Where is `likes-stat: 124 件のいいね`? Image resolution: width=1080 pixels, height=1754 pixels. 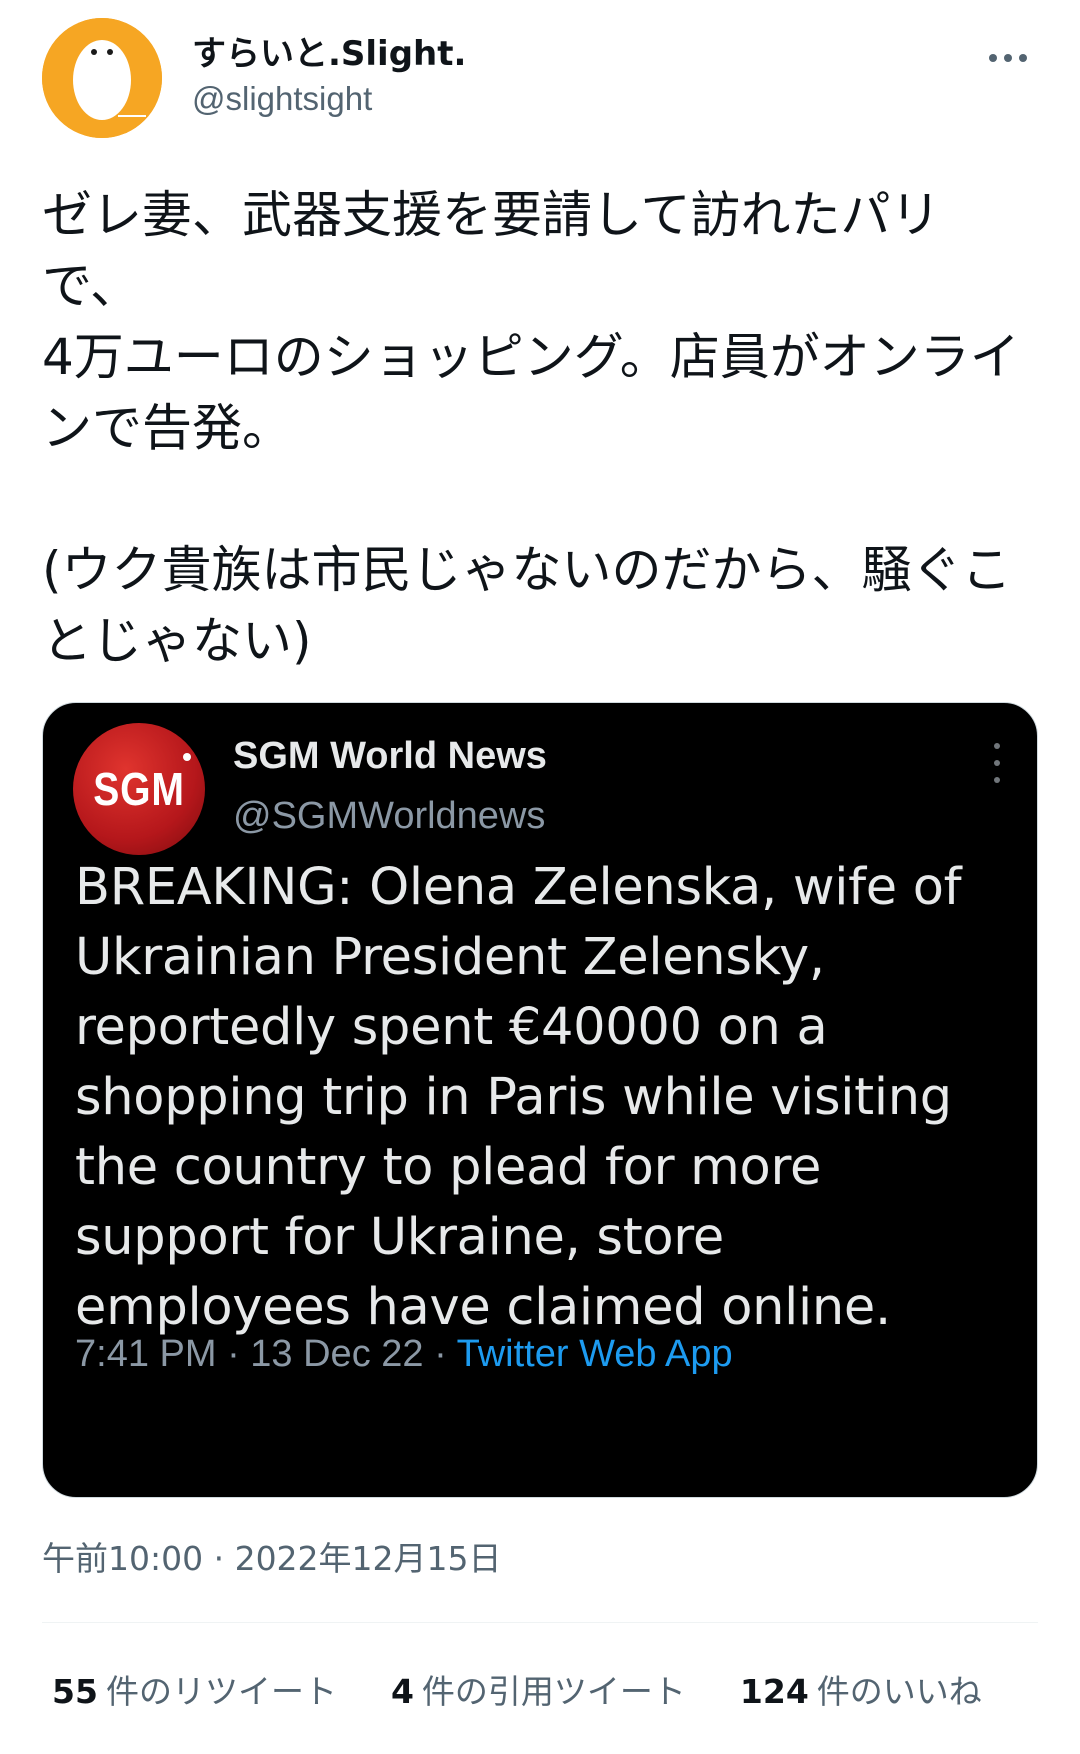 likes-stat: 124 件のいいね is located at coordinates (861, 1689).